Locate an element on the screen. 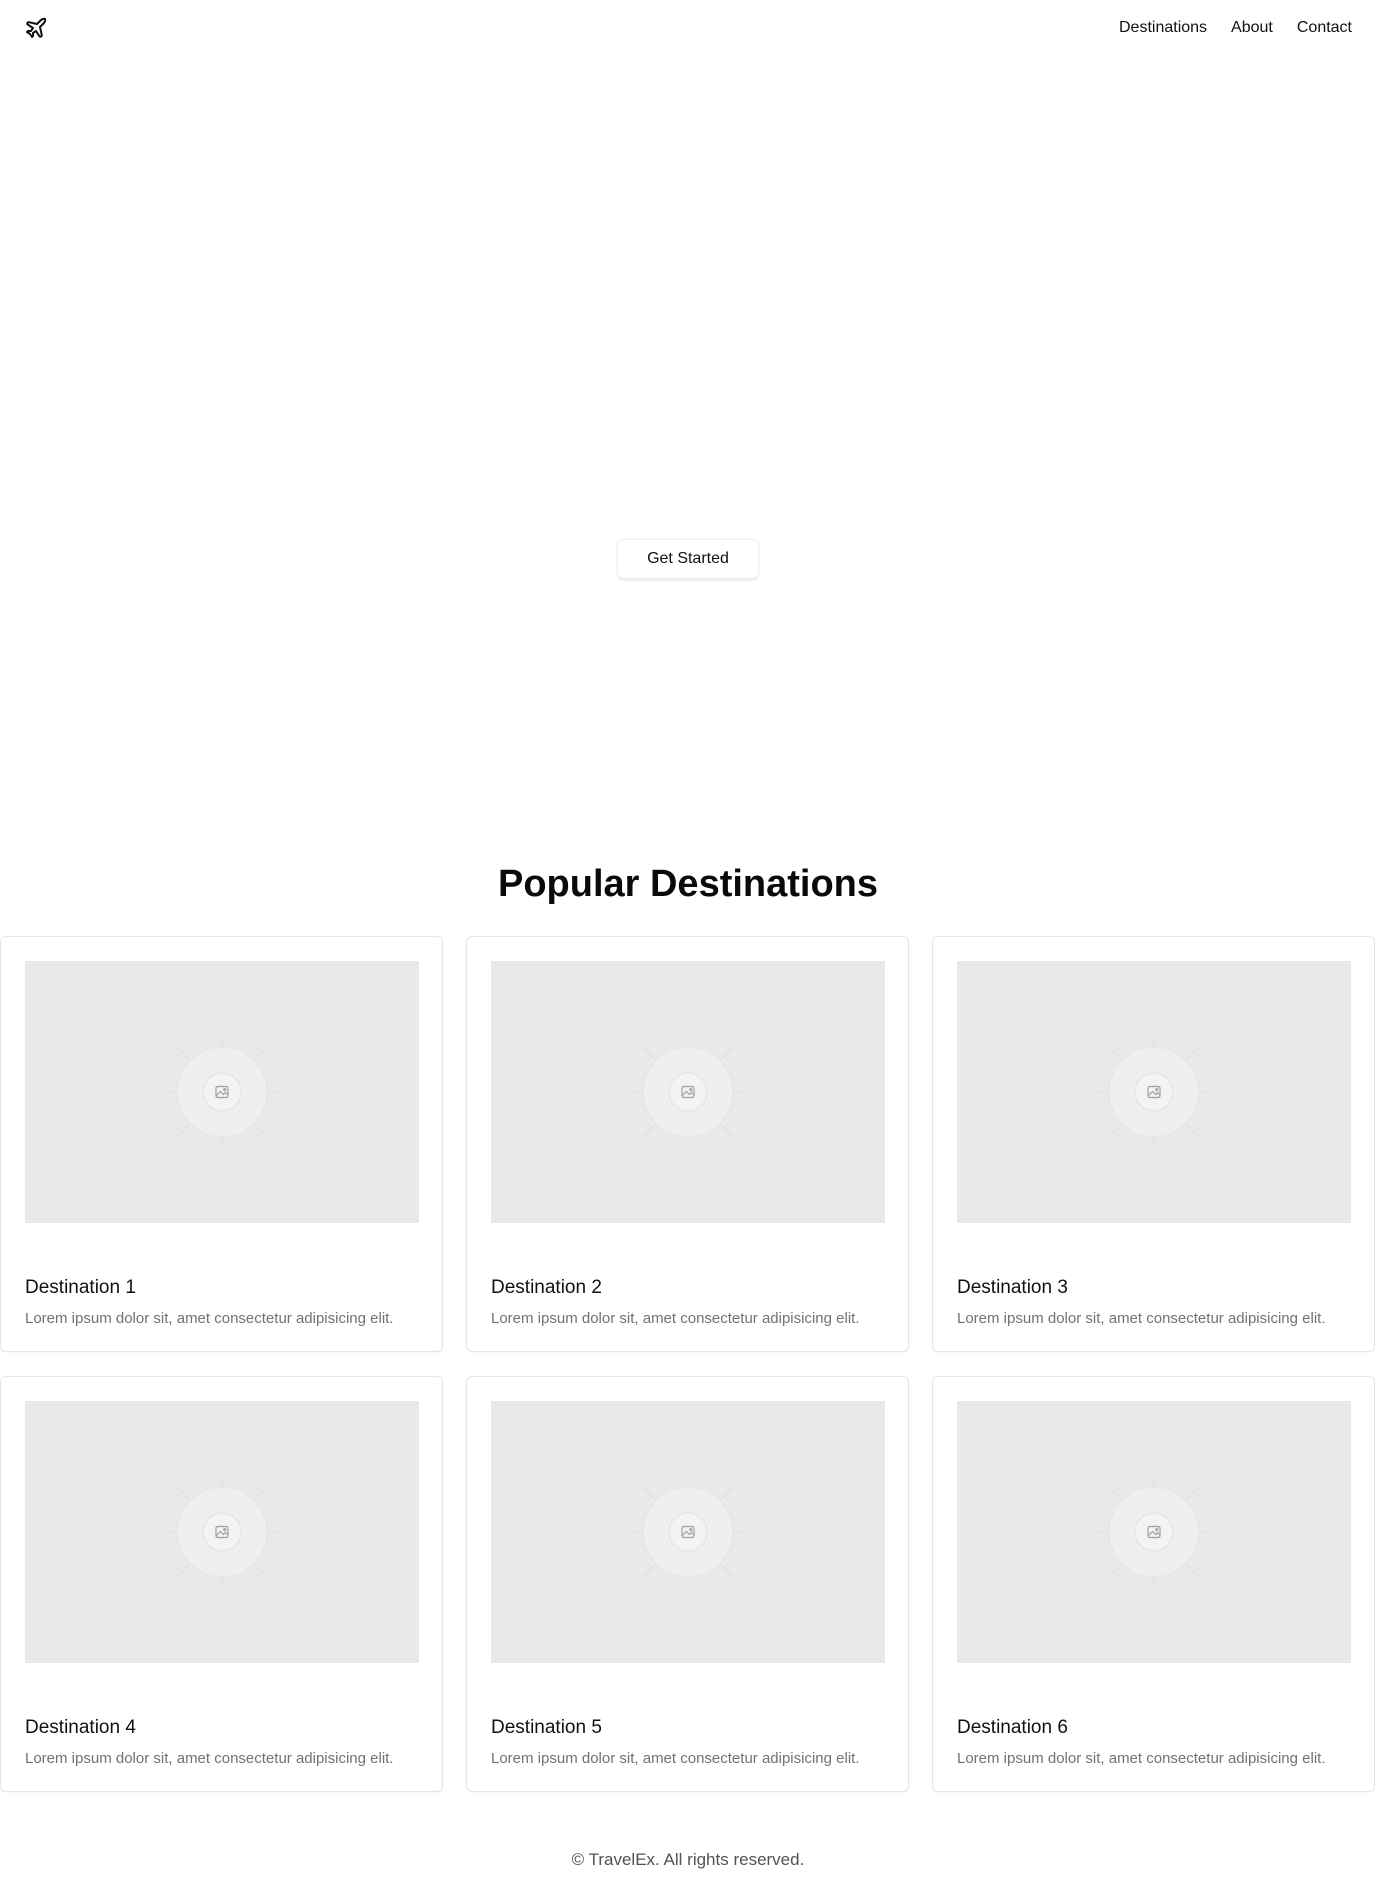  main-nav: Destinations About Contact is located at coordinates (1235, 28).